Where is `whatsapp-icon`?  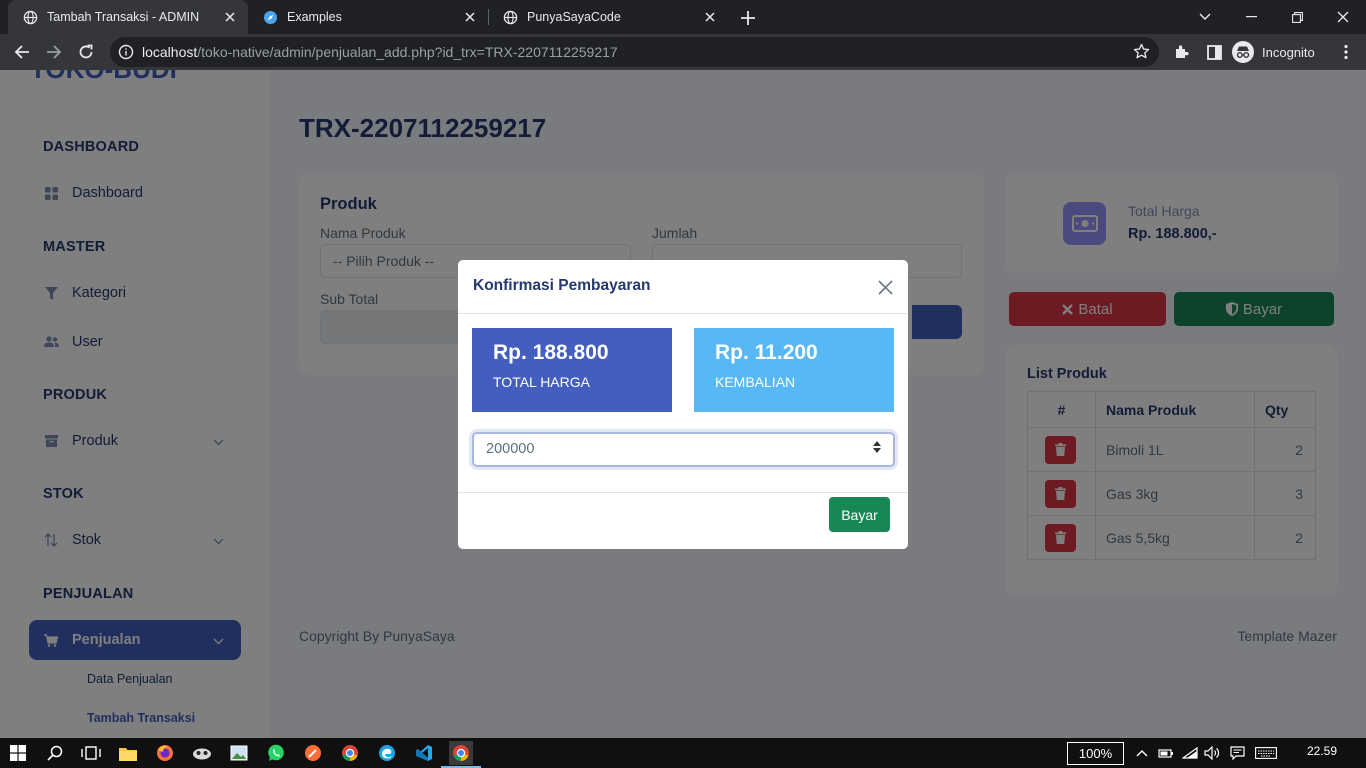
whatsapp-icon is located at coordinates (276, 752).